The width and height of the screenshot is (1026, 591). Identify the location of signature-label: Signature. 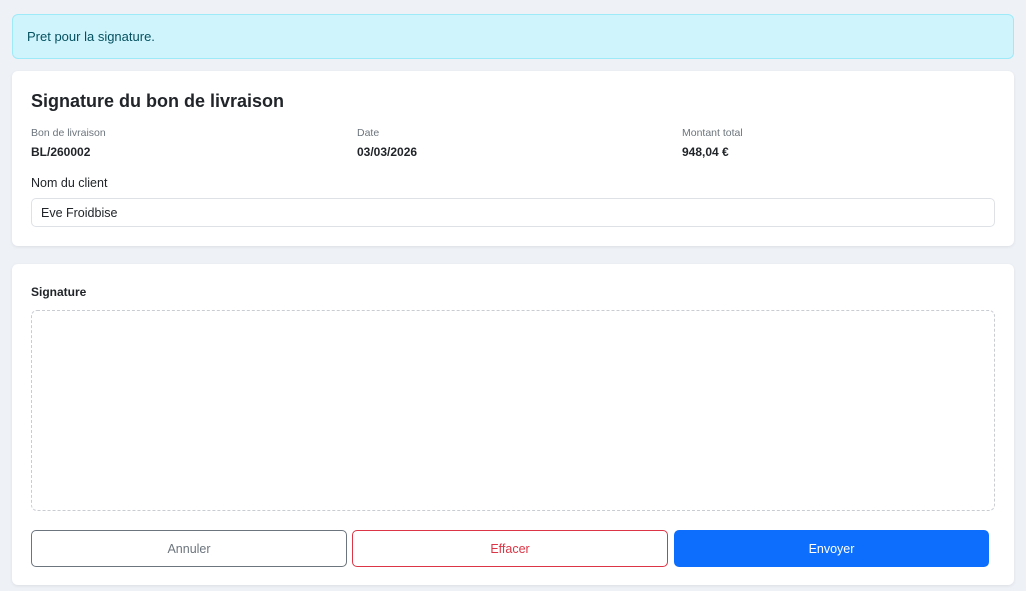
(59, 292).